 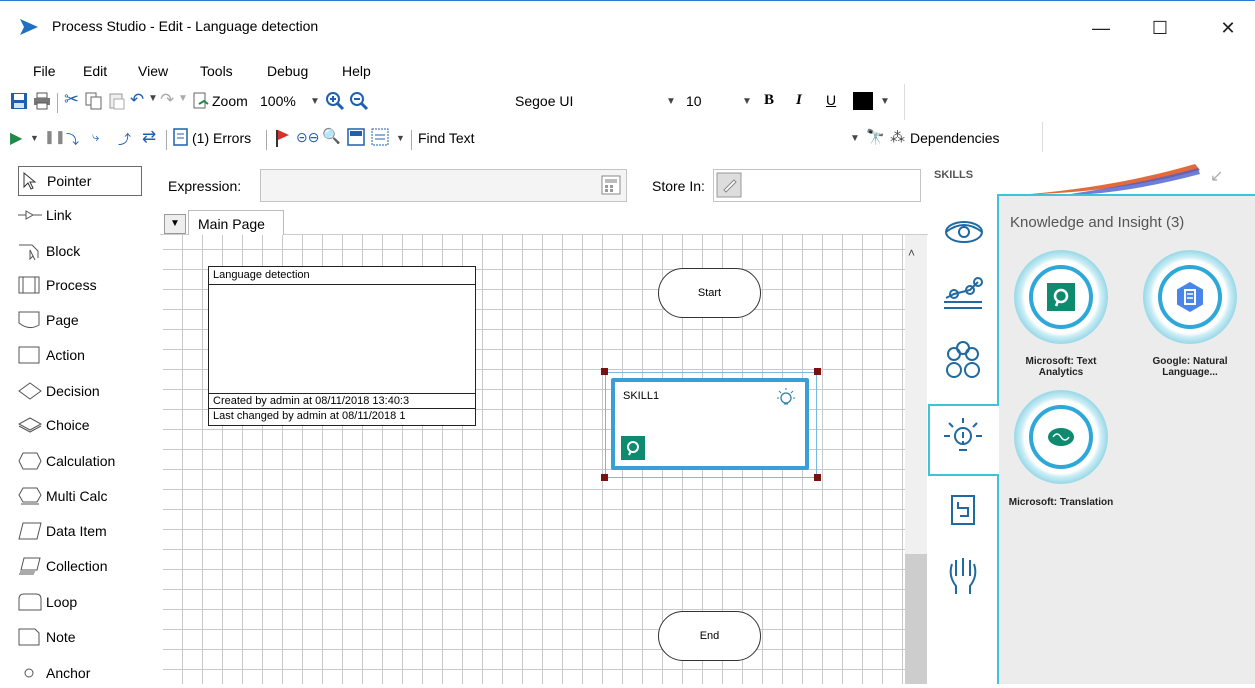 I want to click on start-stage: Start, so click(x=709, y=293).